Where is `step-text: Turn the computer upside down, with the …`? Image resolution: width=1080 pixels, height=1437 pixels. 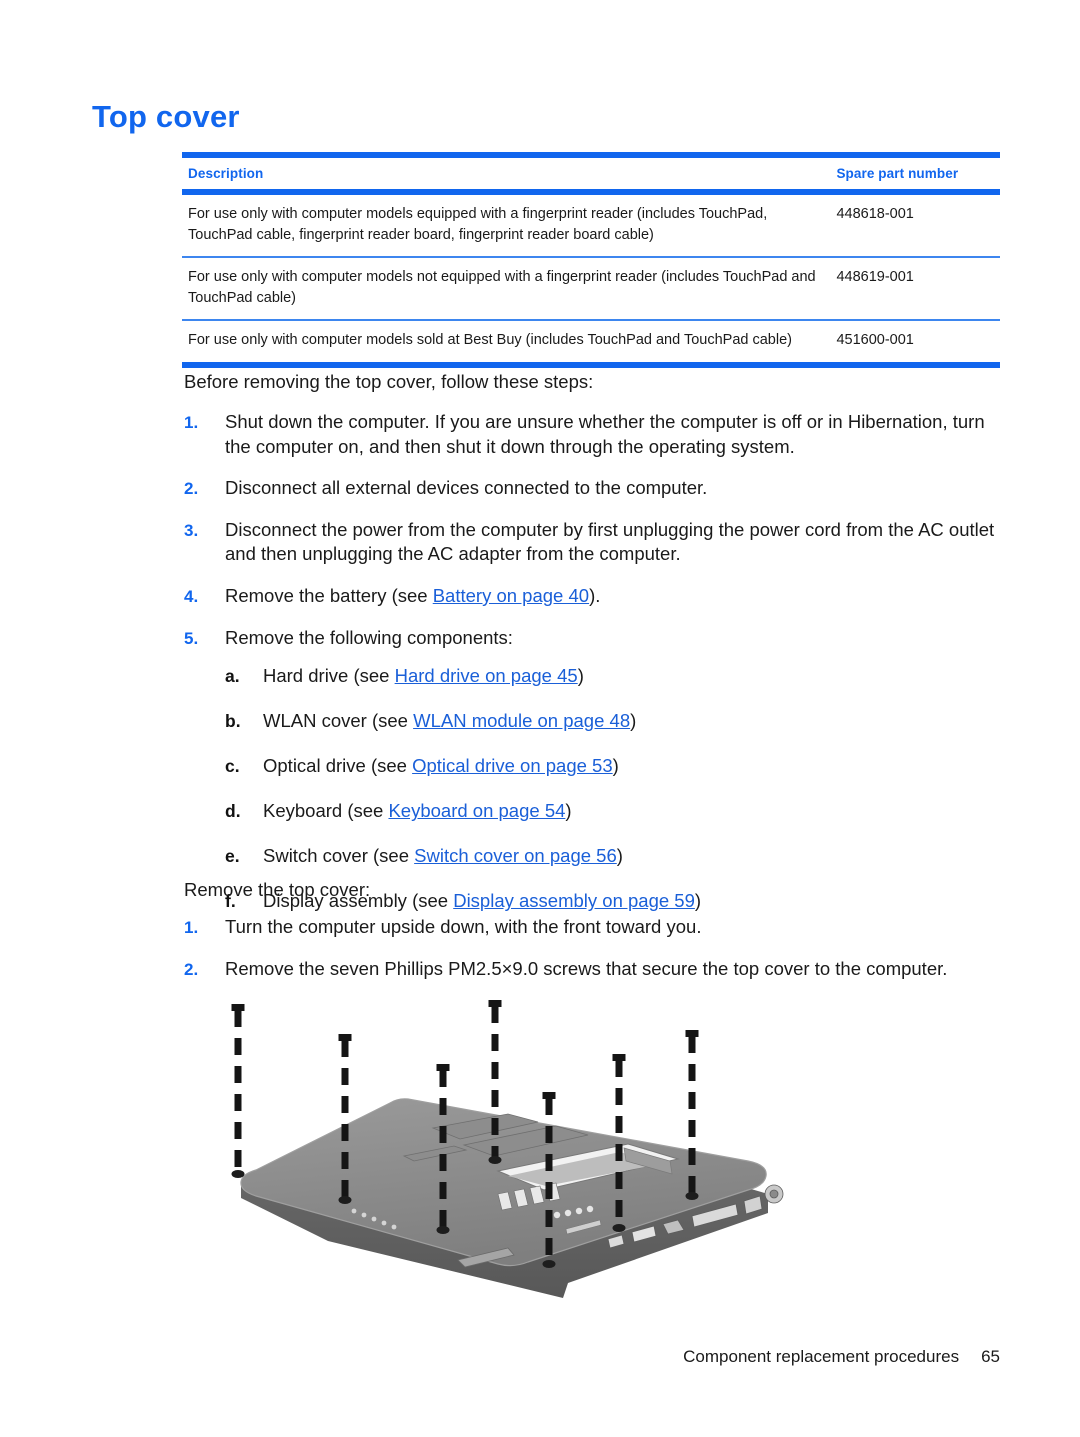
step-text: Turn the computer upside down, with the … is located at coordinates (463, 926).